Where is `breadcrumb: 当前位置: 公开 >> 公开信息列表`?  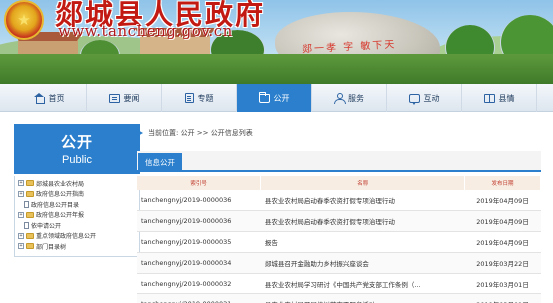 breadcrumb: 当前位置: 公开 >> 公开信息列表 is located at coordinates (194, 133).